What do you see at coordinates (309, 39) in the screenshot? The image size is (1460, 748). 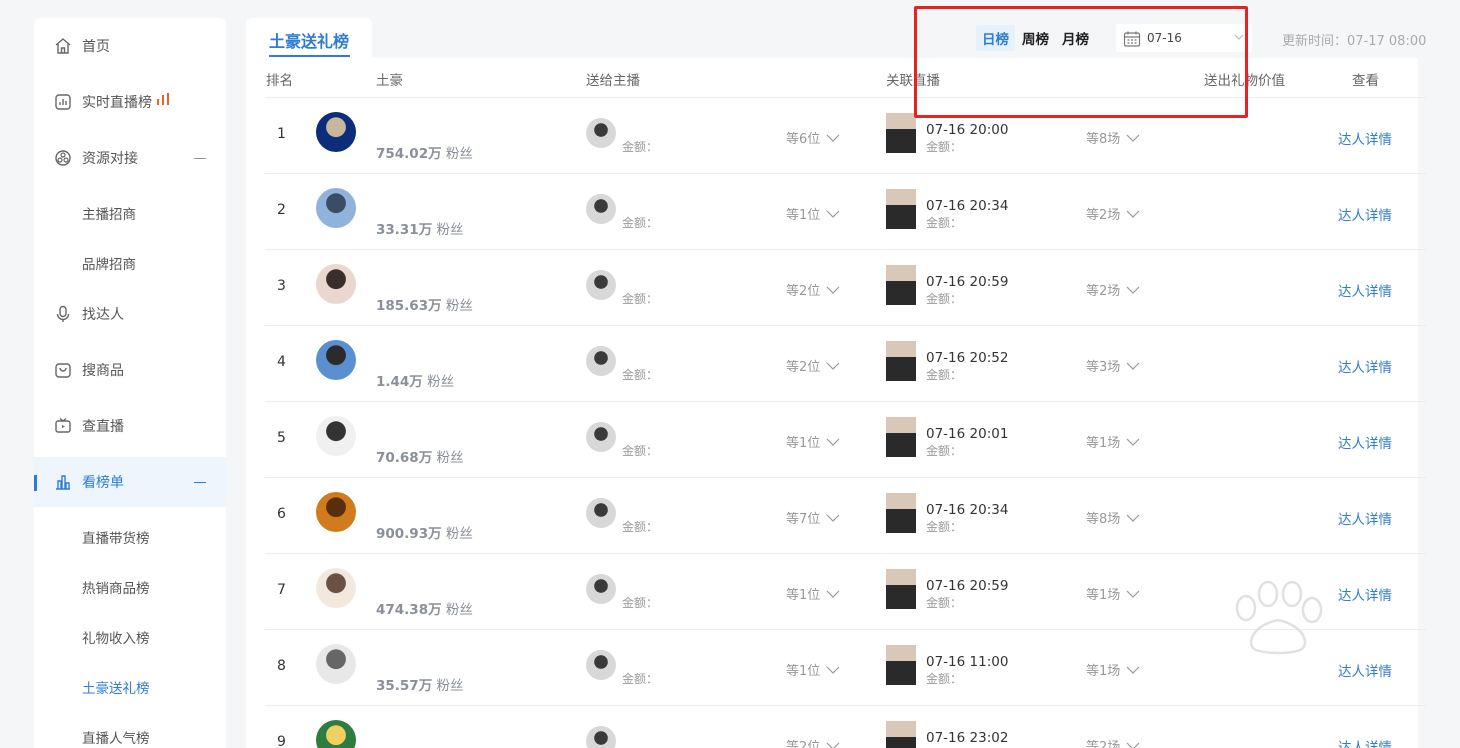 I see `tab-big-spender: 土豪送礼榜` at bounding box center [309, 39].